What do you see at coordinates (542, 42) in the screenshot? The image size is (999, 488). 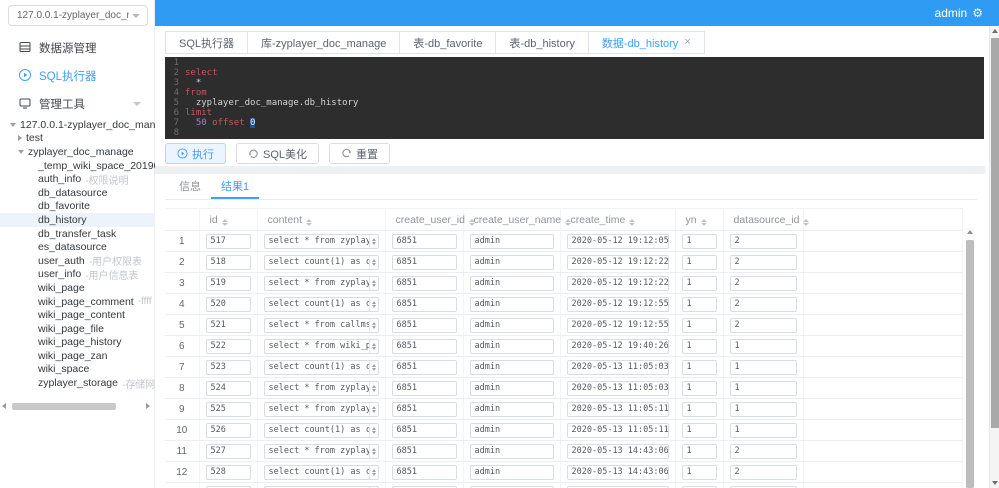 I see `tab-表-db-history: 表-db_history` at bounding box center [542, 42].